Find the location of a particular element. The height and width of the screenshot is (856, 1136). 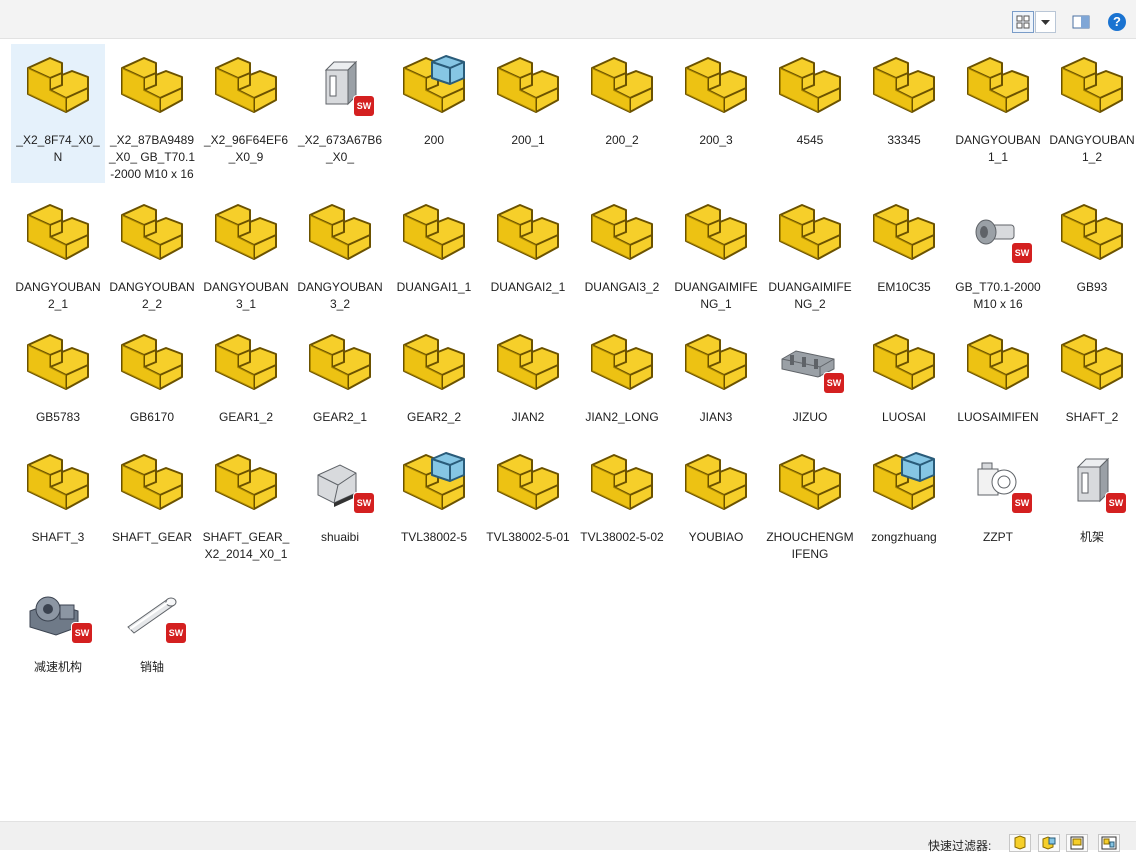

file-item: 200_2 is located at coordinates (622, 113).